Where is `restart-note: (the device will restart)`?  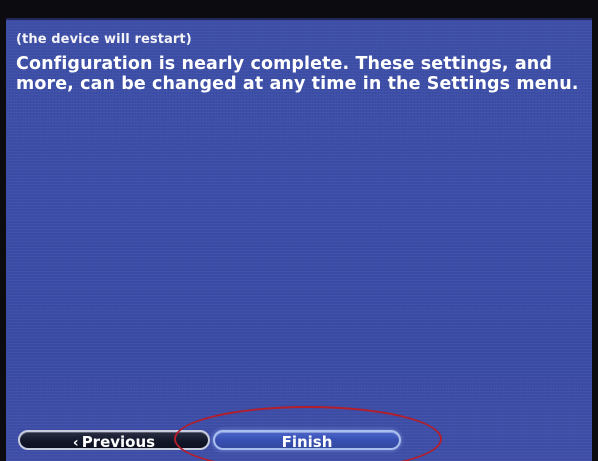 restart-note: (the device will restart) is located at coordinates (104, 39).